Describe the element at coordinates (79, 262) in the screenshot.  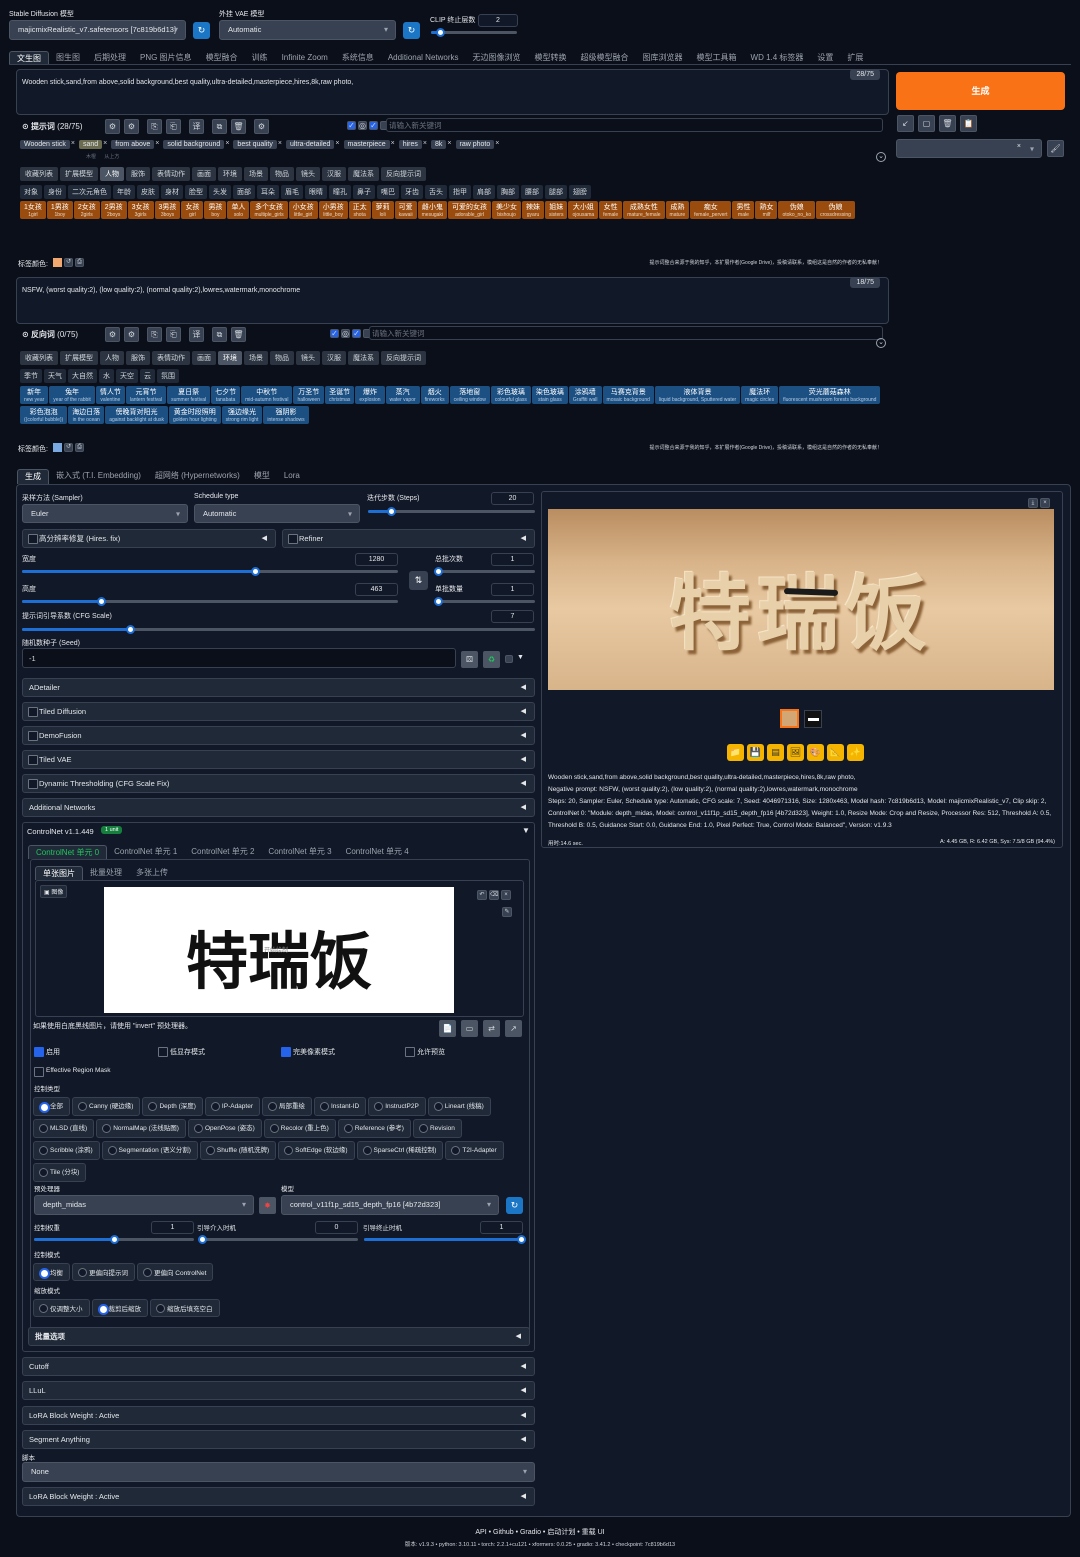
I see `save-icon: ⎙` at that location.